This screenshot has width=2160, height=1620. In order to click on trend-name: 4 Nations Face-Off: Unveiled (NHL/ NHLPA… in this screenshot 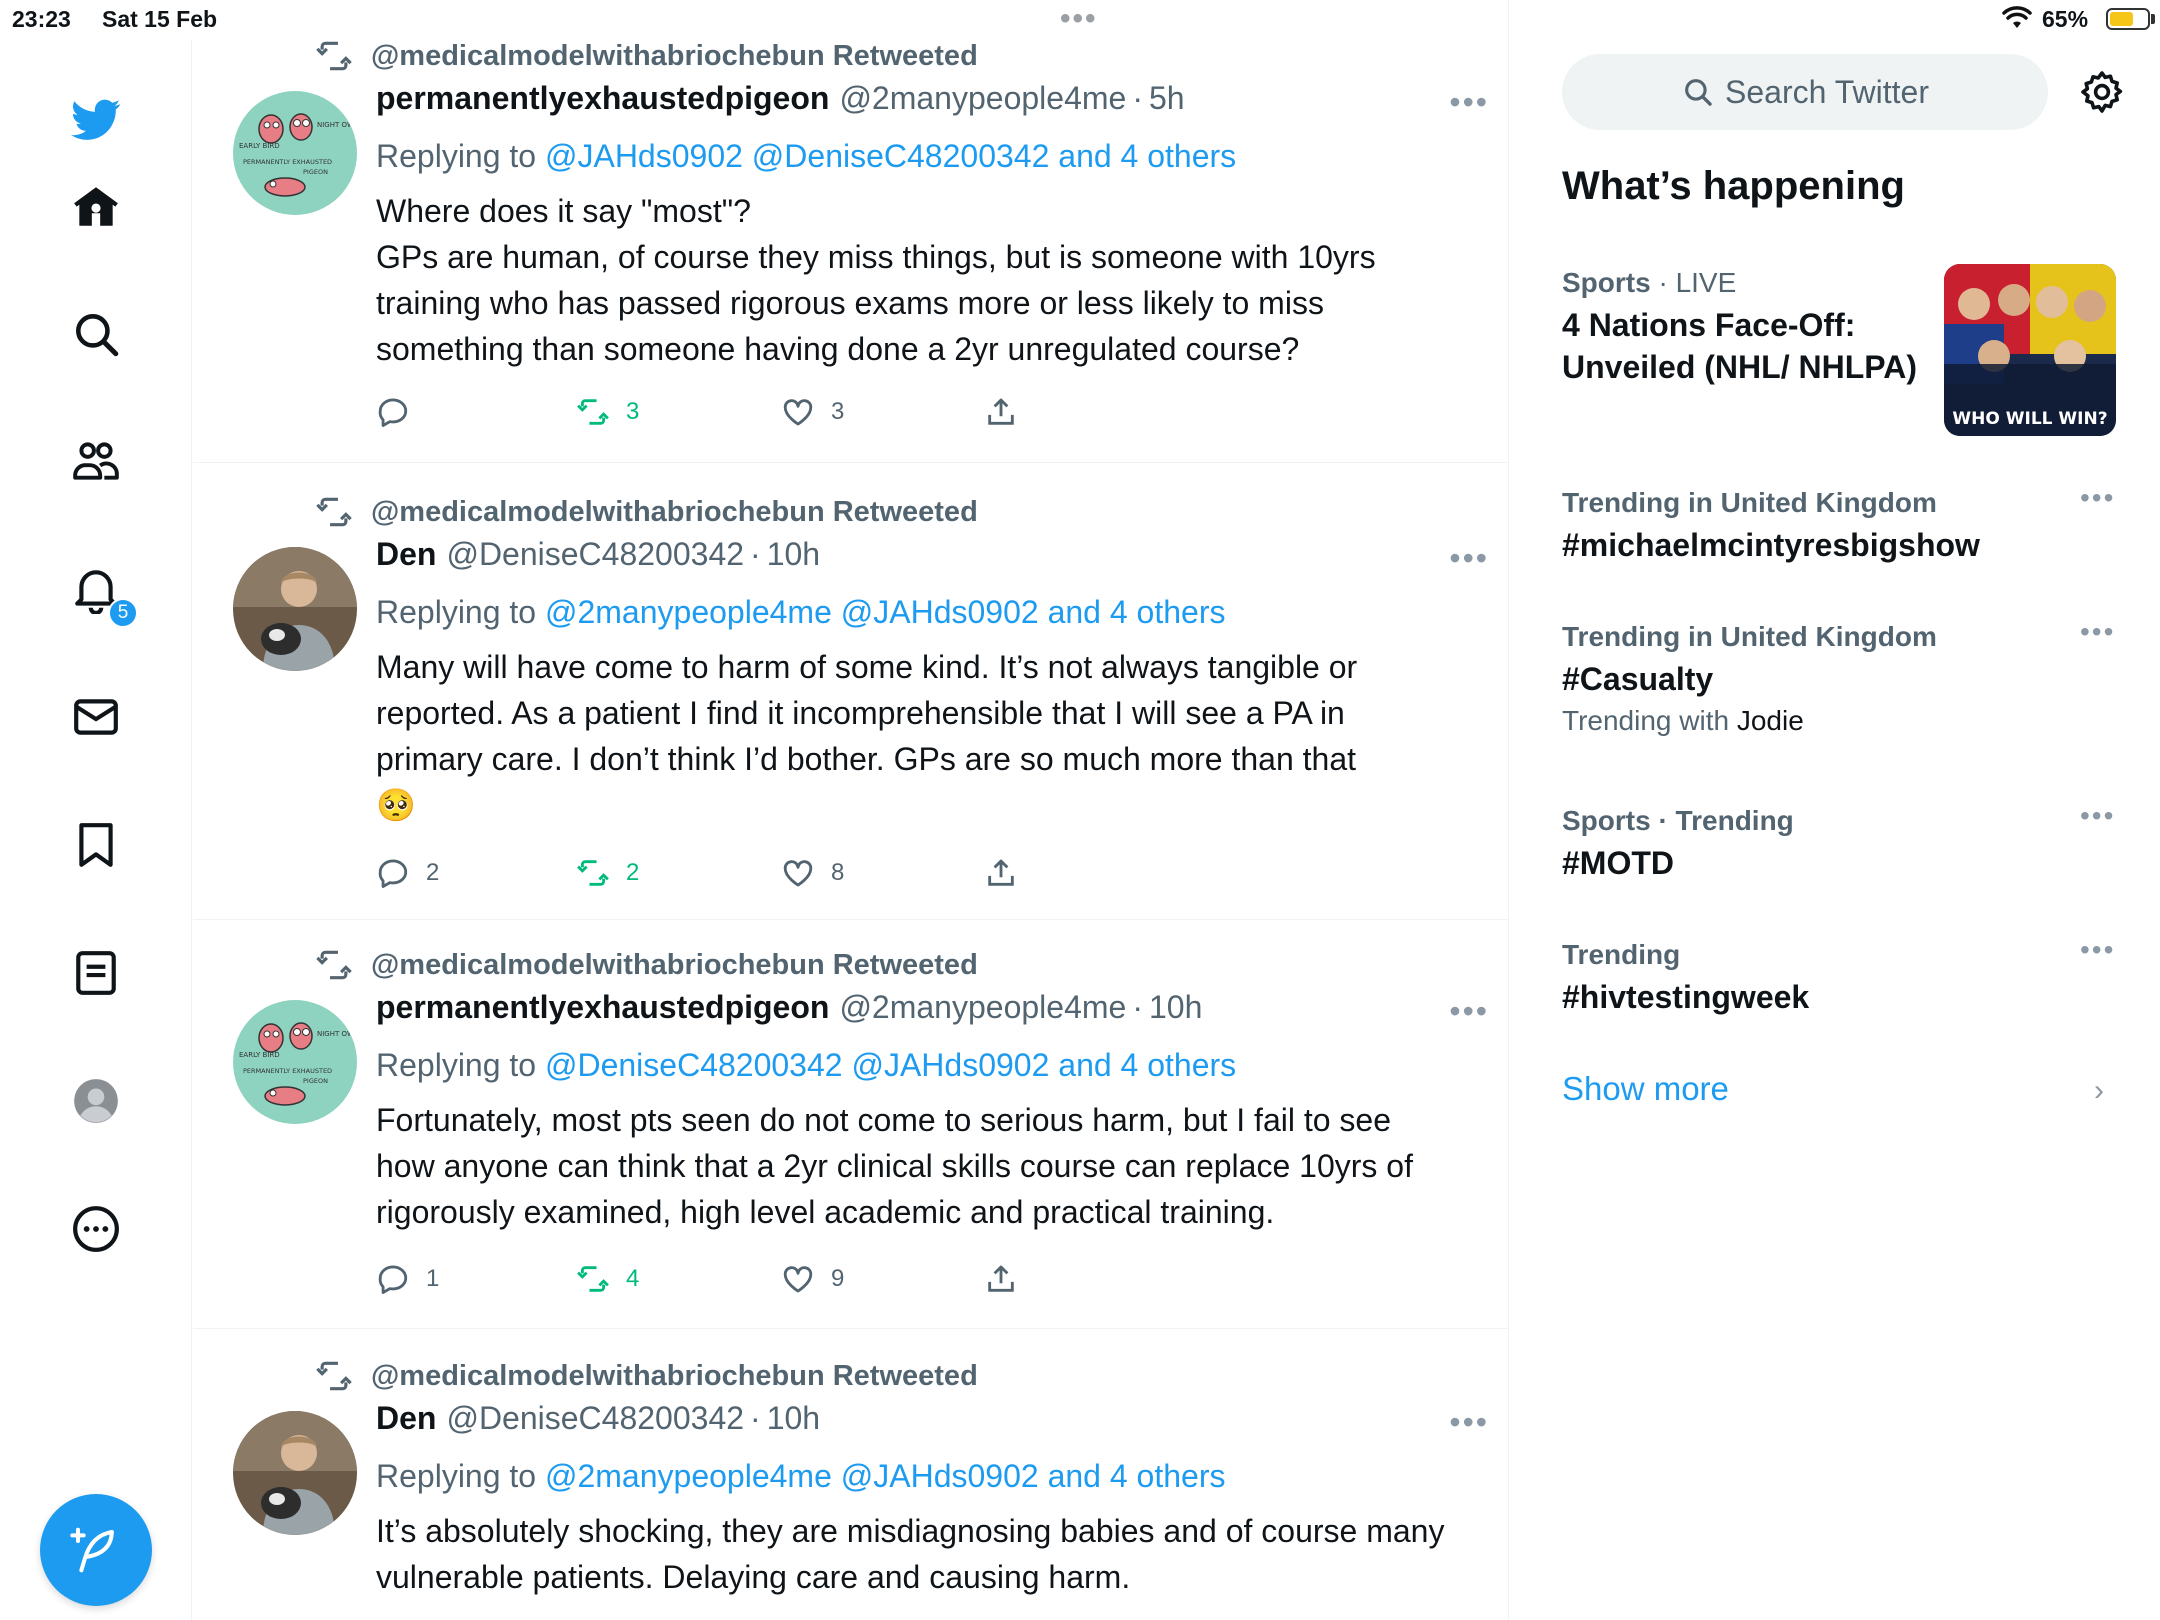, I will do `click(1739, 346)`.